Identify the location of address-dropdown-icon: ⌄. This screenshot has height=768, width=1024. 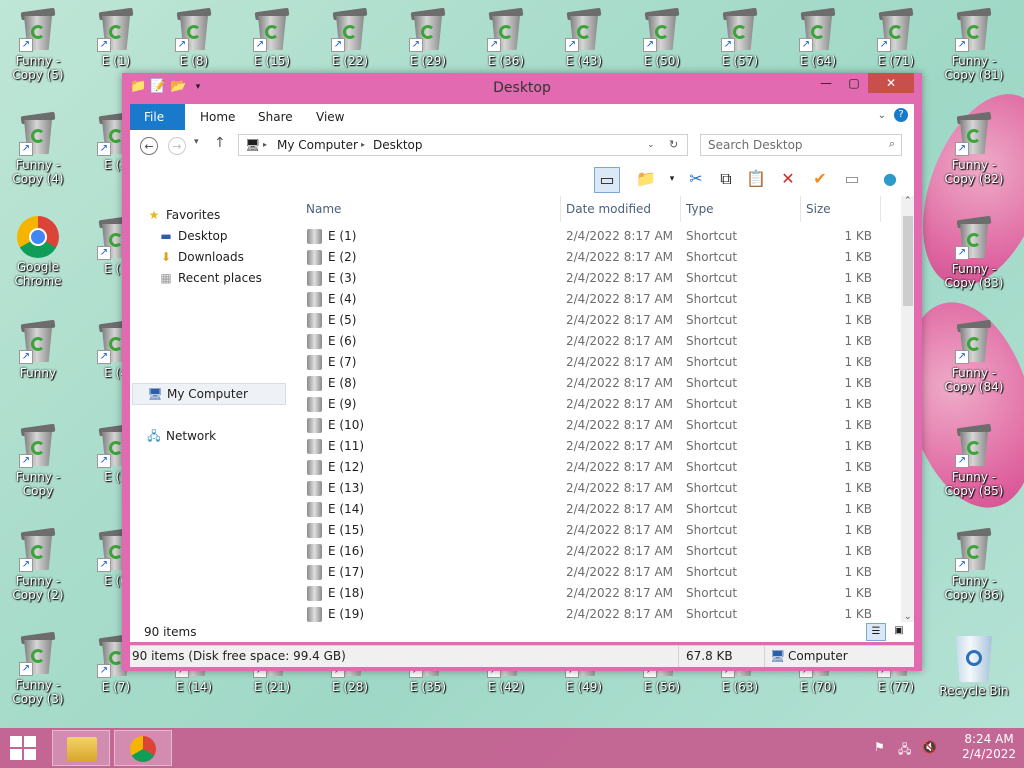
(651, 145).